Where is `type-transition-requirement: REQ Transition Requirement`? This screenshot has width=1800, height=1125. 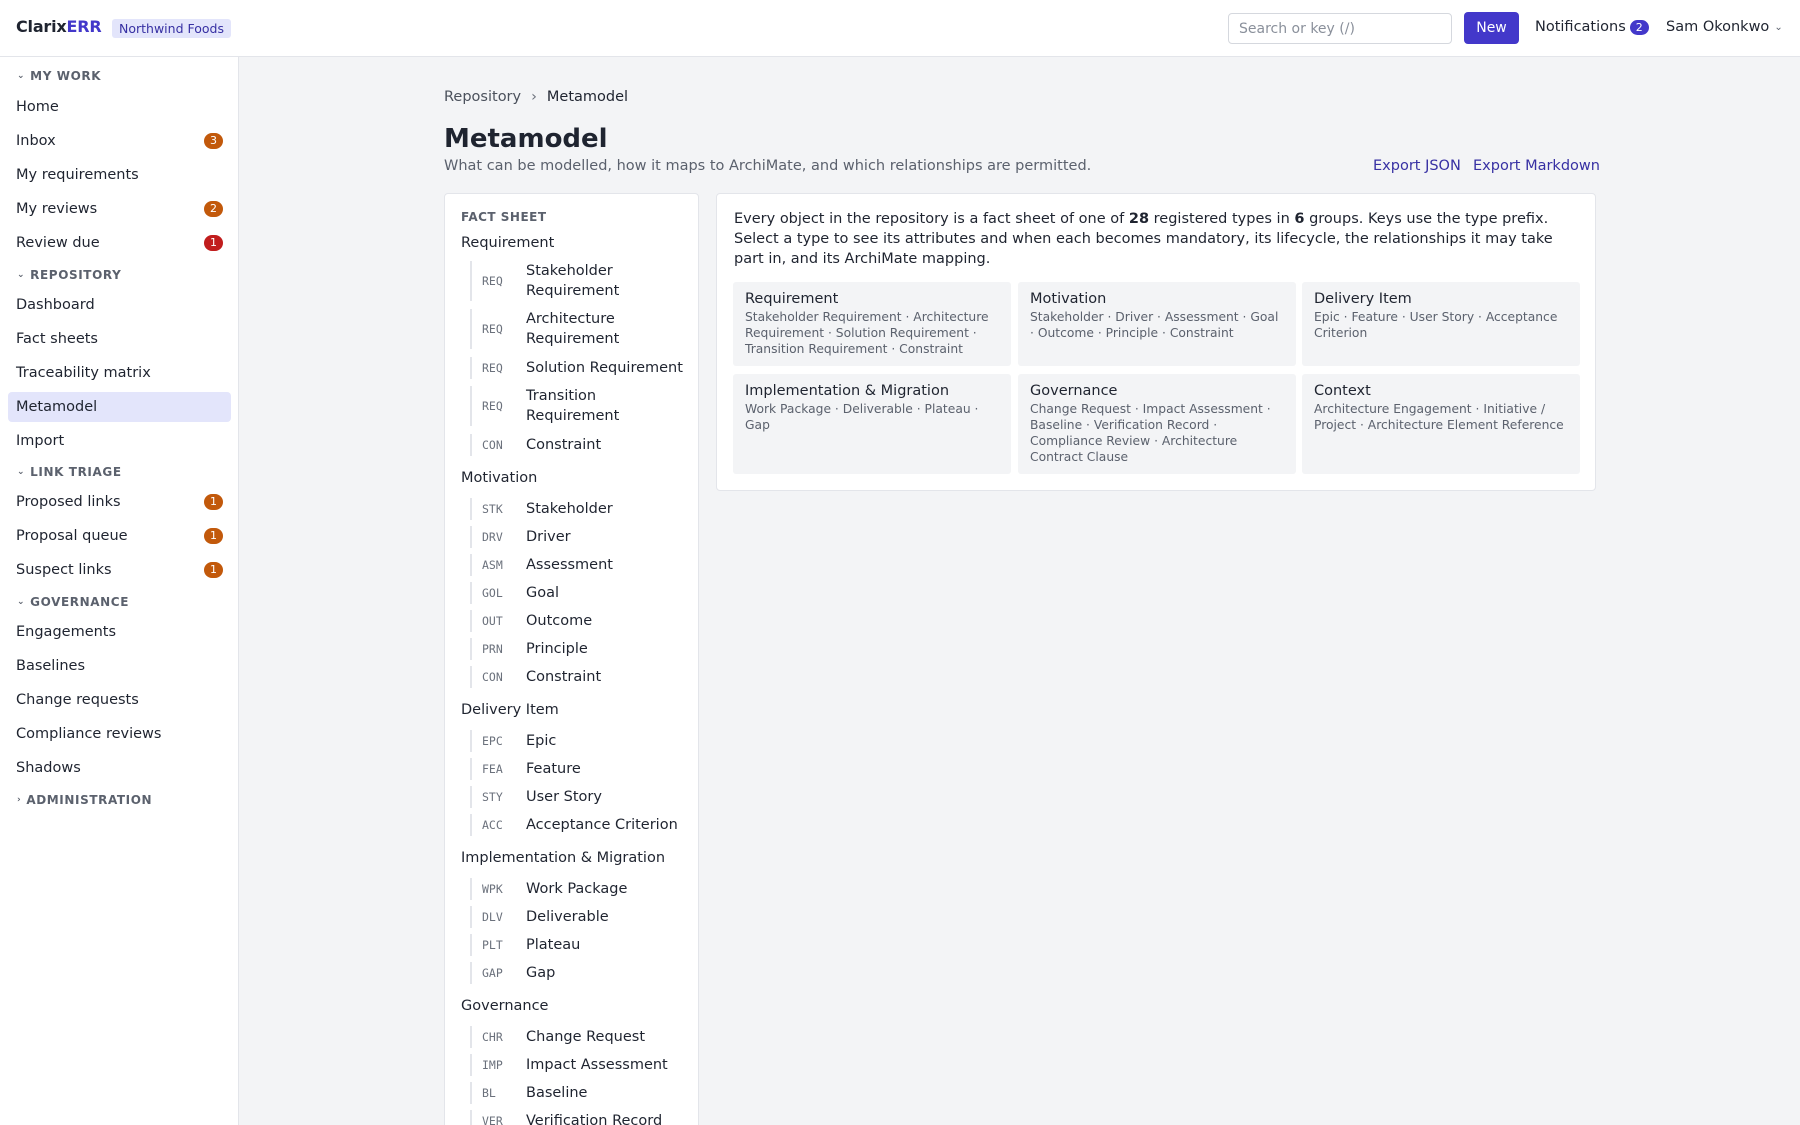
type-transition-requirement: REQ Transition Requirement is located at coordinates (580, 406).